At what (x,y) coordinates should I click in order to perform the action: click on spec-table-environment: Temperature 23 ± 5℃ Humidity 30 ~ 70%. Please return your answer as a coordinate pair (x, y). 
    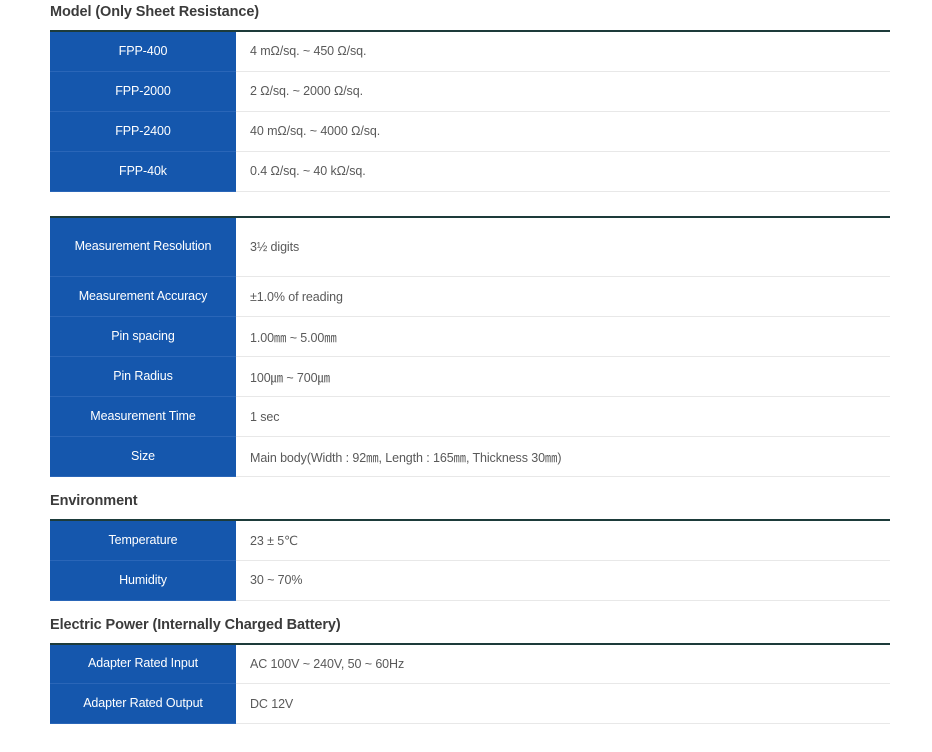
    Looking at the image, I should click on (470, 560).